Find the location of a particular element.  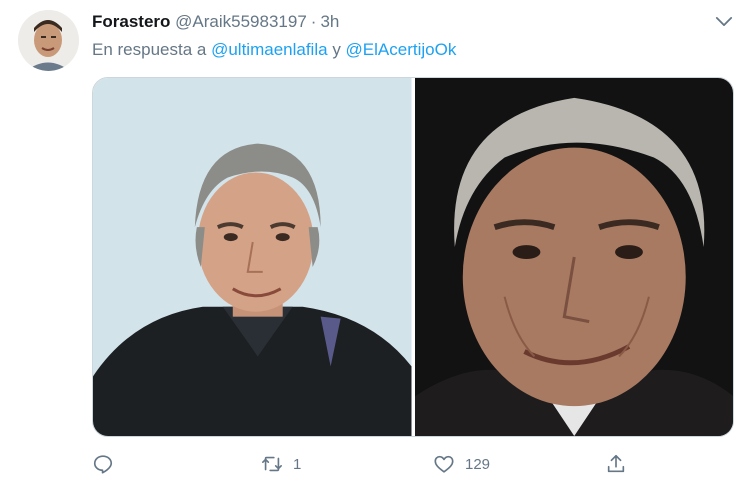

avatar-photo is located at coordinates (48, 40).